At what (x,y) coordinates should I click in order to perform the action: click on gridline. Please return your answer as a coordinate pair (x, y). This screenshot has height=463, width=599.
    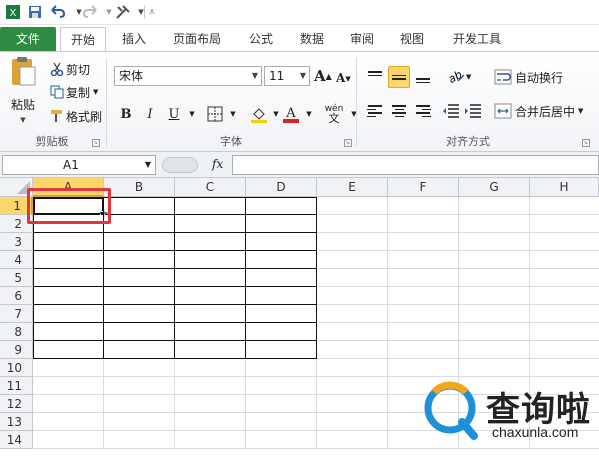
    Looking at the image, I should click on (316, 376).